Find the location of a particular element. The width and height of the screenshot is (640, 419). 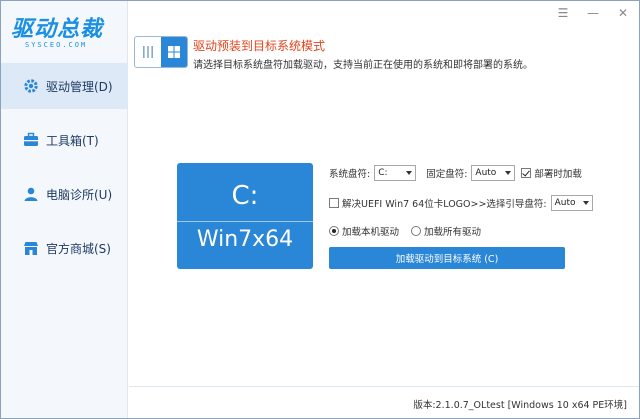

uefi-row: 解决UEFI Win7 64位卡LOGO>>选择引导盘符: Auto is located at coordinates (461, 203).